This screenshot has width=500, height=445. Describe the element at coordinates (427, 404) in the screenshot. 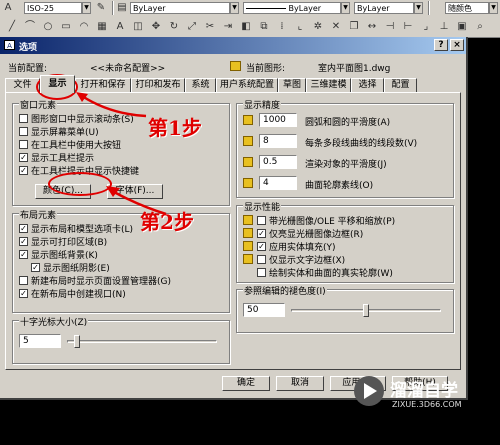

I see `watermark-url: ZIXUE.3D66.COM` at that location.